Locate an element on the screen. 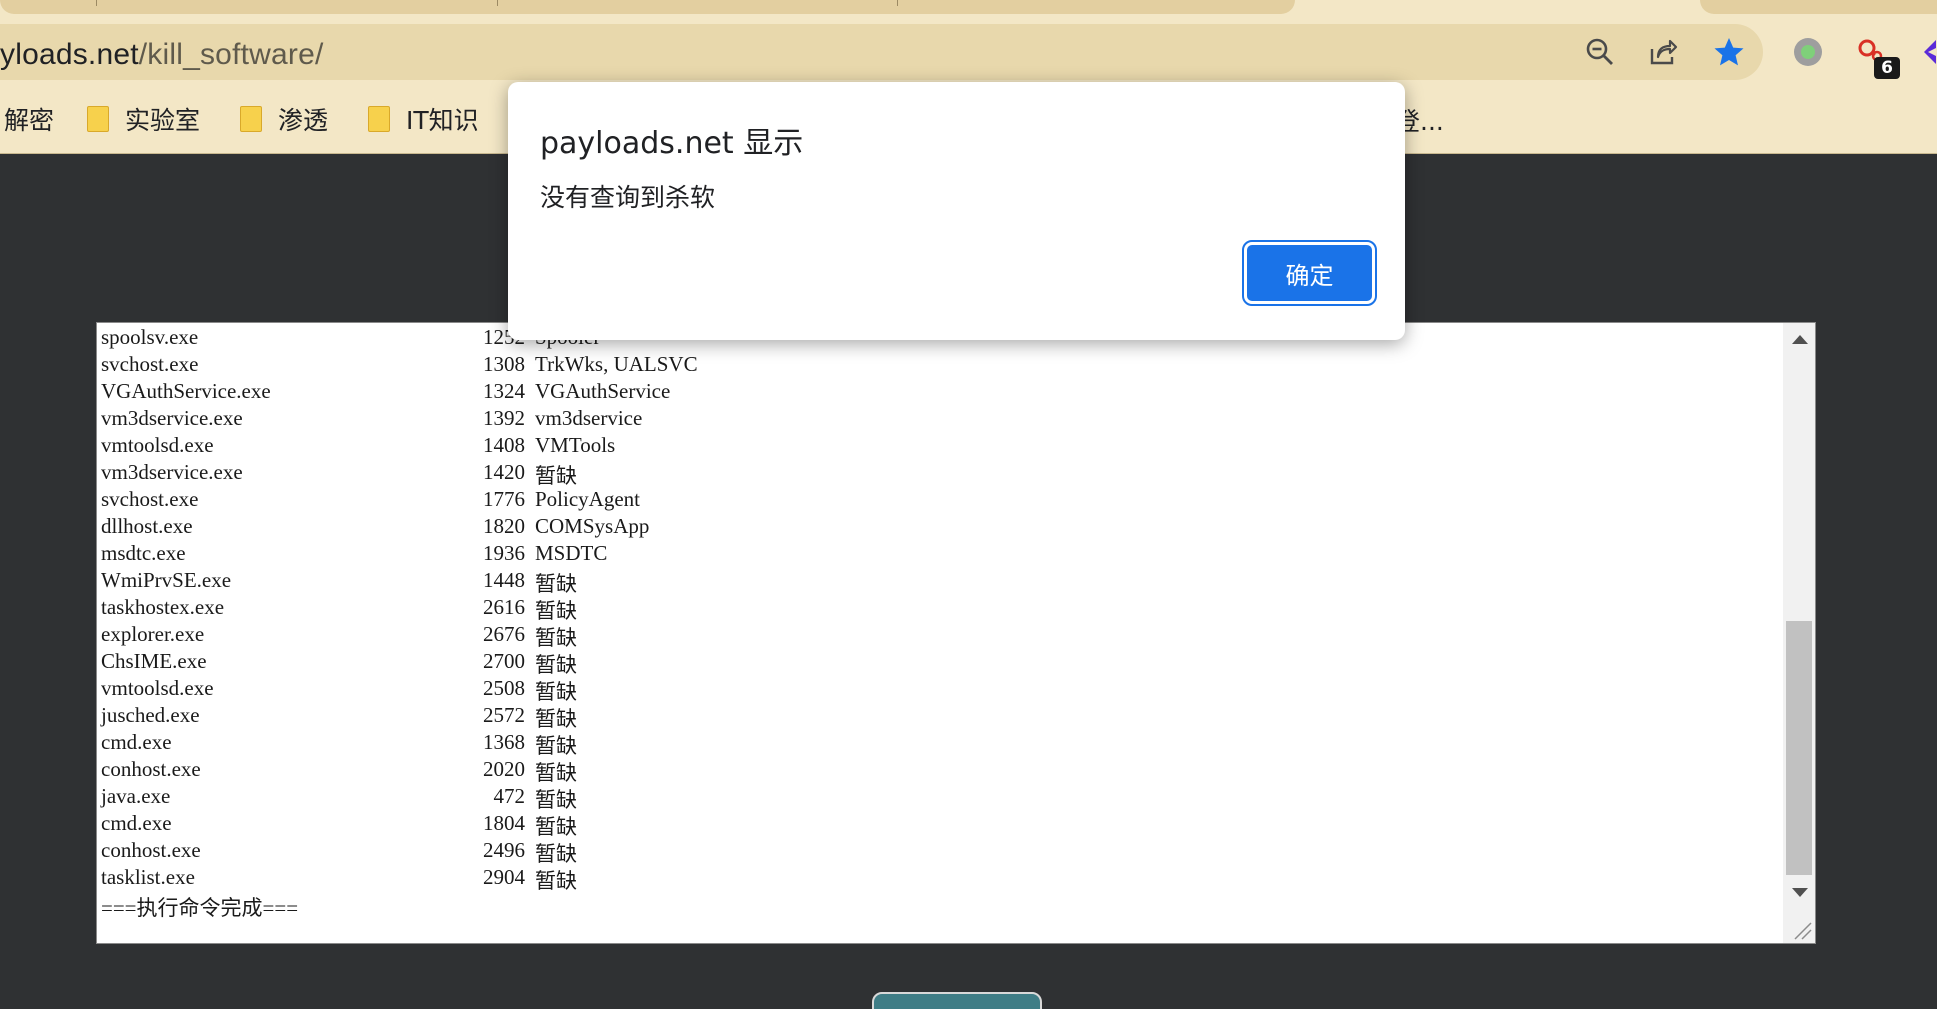 The height and width of the screenshot is (1009, 1937). address-url: yloads.net/kill_software/ is located at coordinates (162, 55).